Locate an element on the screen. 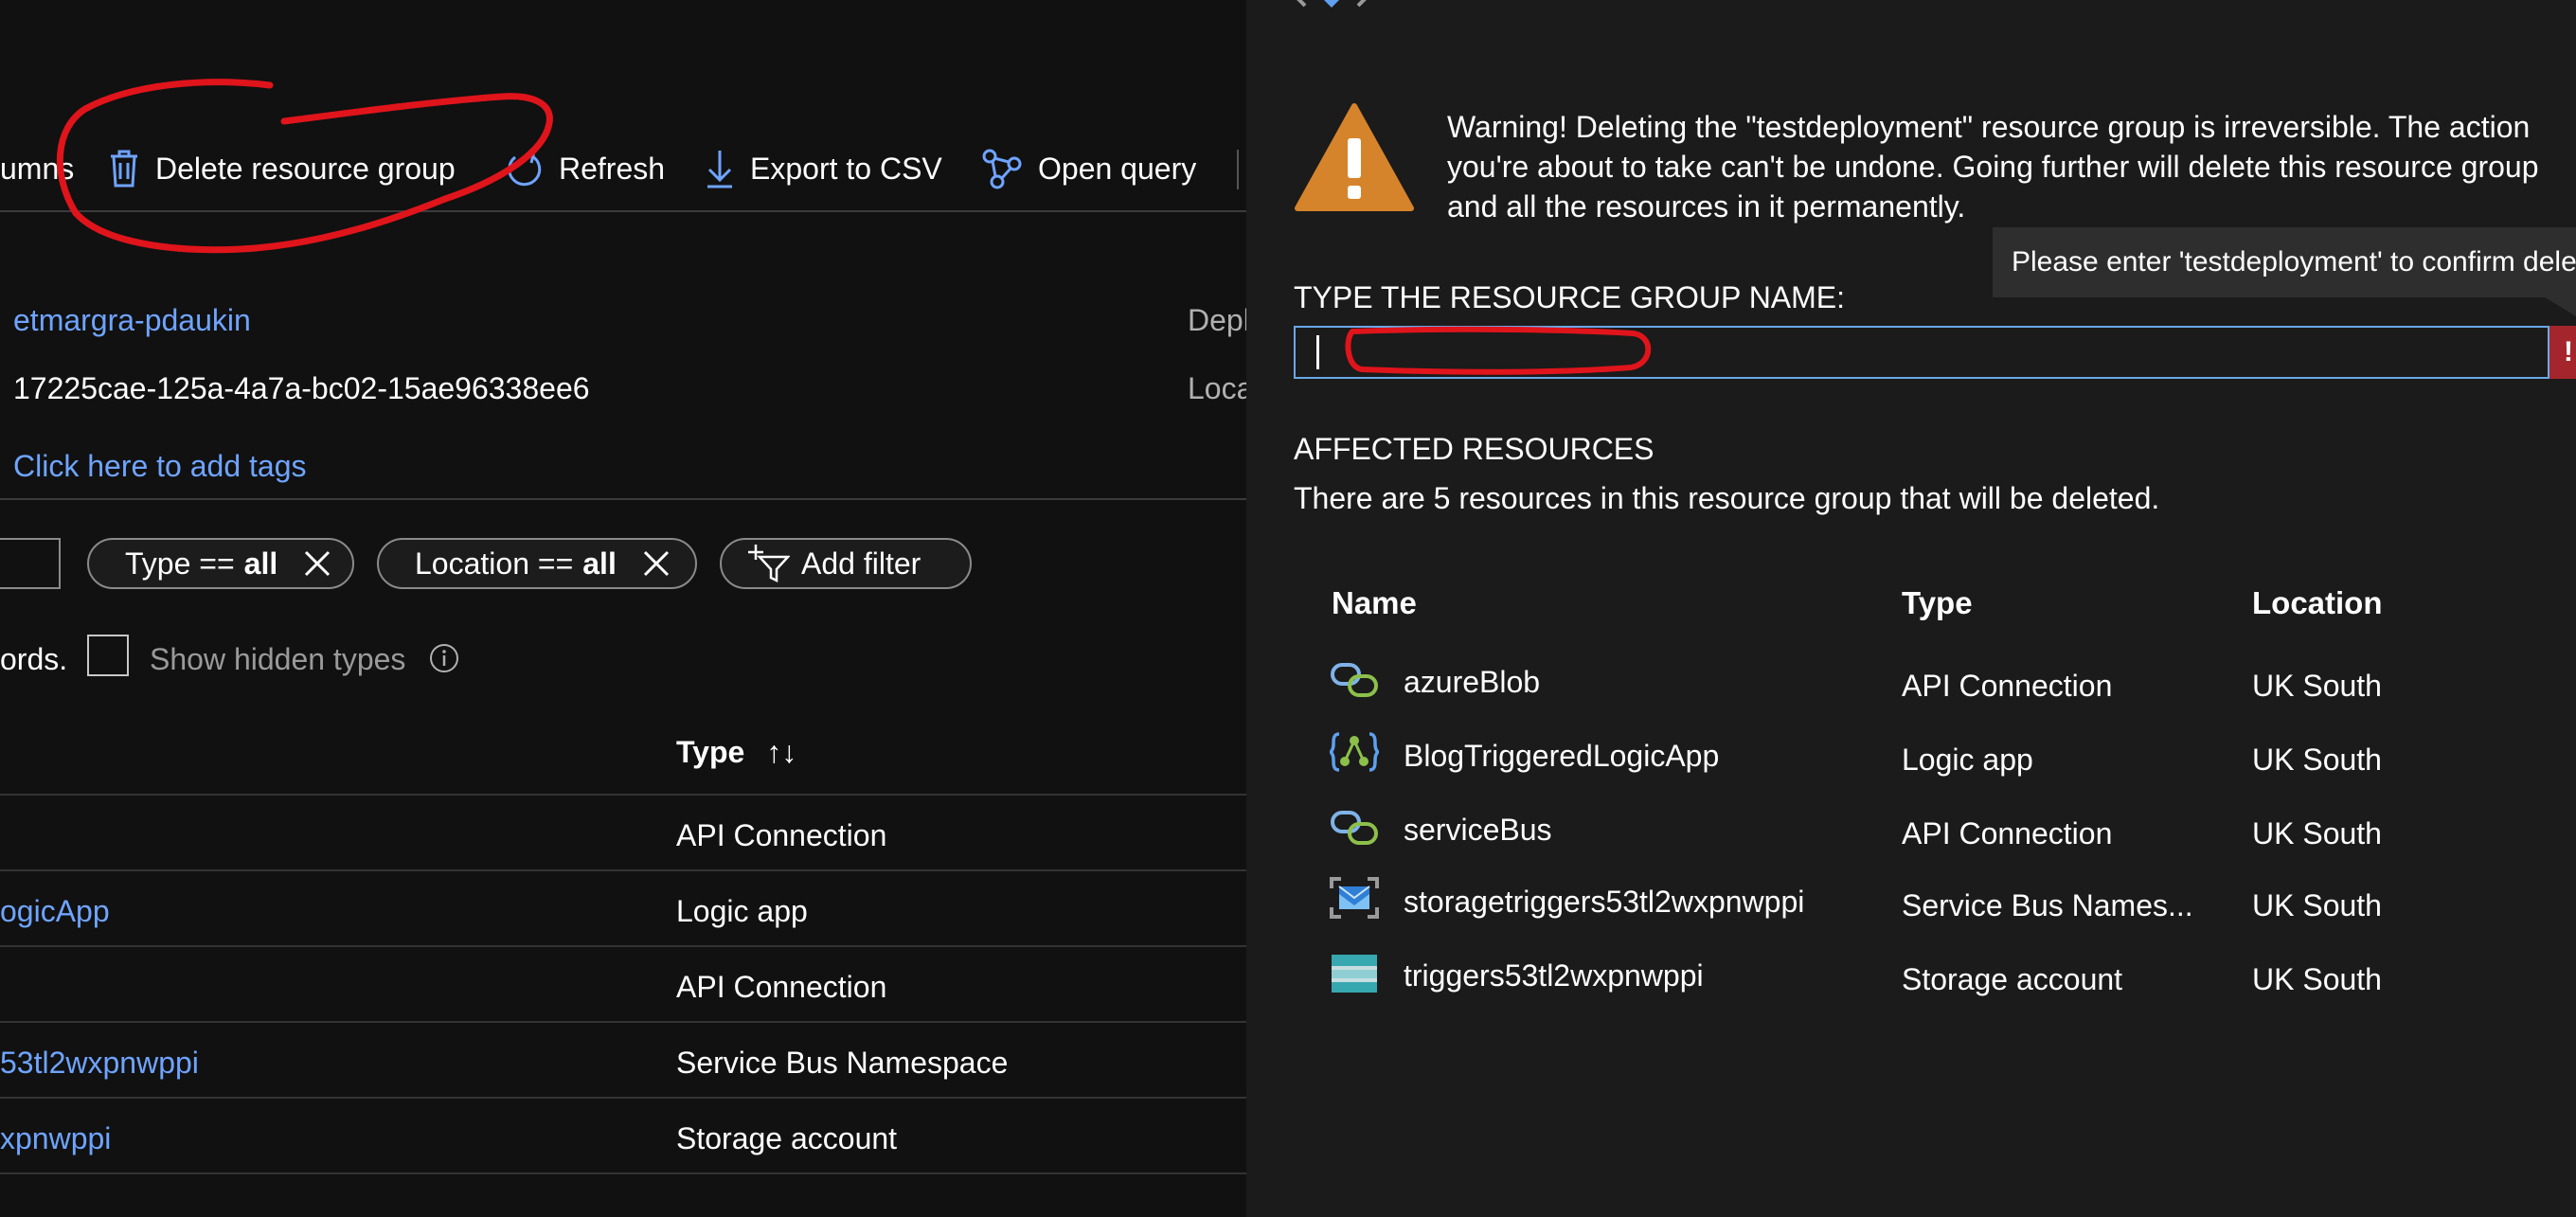  records-count-label: ords. is located at coordinates (34, 659).